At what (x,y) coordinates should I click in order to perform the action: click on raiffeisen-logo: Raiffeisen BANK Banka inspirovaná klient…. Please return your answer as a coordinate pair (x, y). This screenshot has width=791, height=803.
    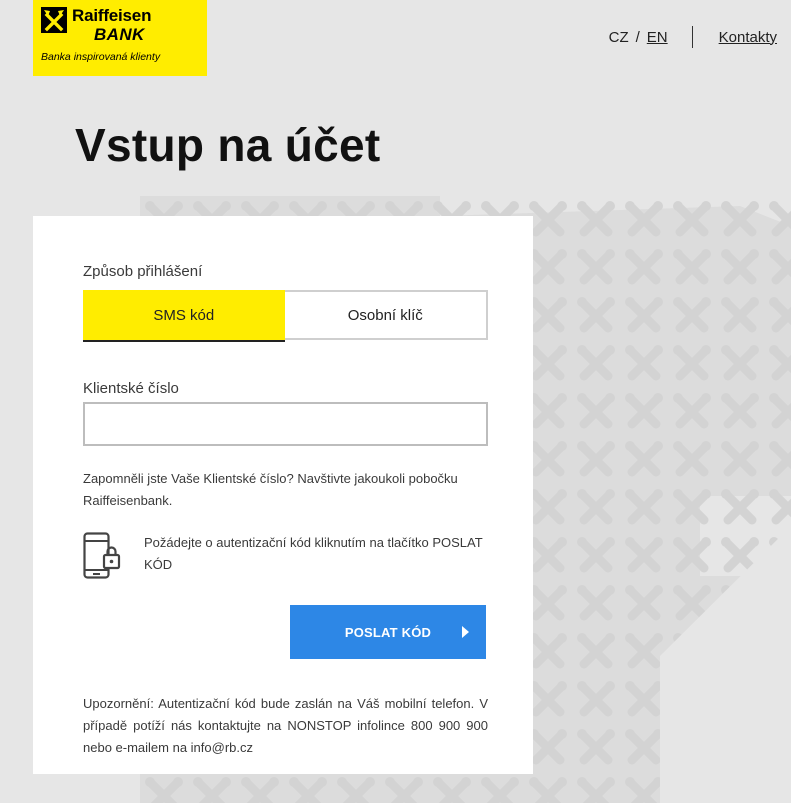
    Looking at the image, I should click on (120, 38).